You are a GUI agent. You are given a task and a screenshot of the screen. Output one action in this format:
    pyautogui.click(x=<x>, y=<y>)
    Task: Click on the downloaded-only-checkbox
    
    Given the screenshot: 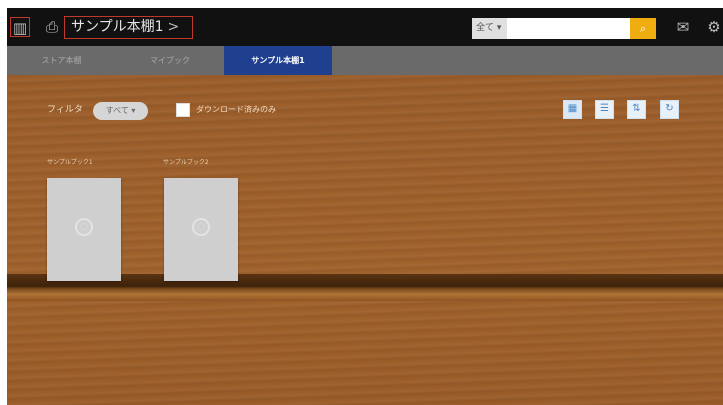 What is the action you would take?
    pyautogui.click(x=183, y=110)
    